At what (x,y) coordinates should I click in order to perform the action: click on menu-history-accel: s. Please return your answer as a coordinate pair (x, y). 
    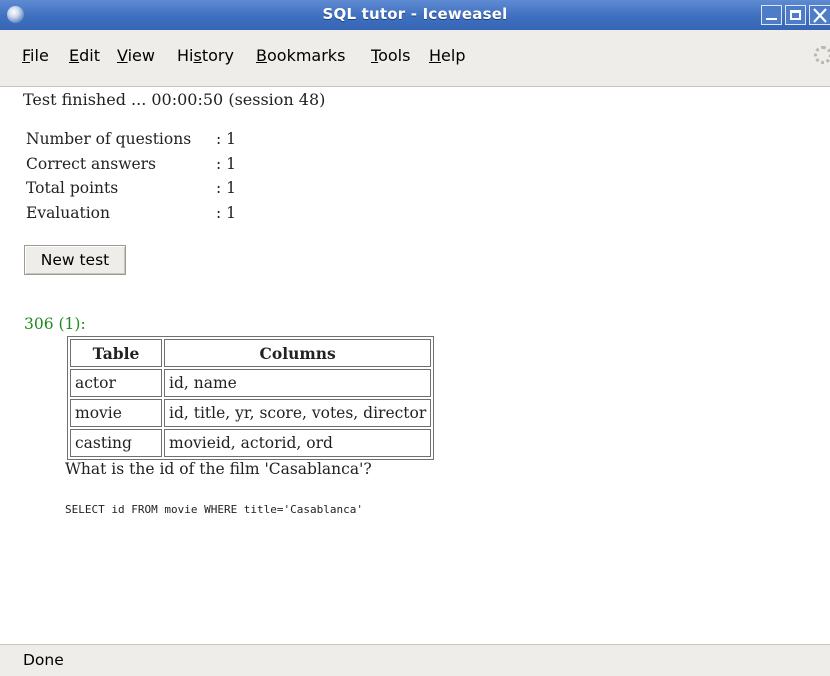
    Looking at the image, I should click on (197, 55).